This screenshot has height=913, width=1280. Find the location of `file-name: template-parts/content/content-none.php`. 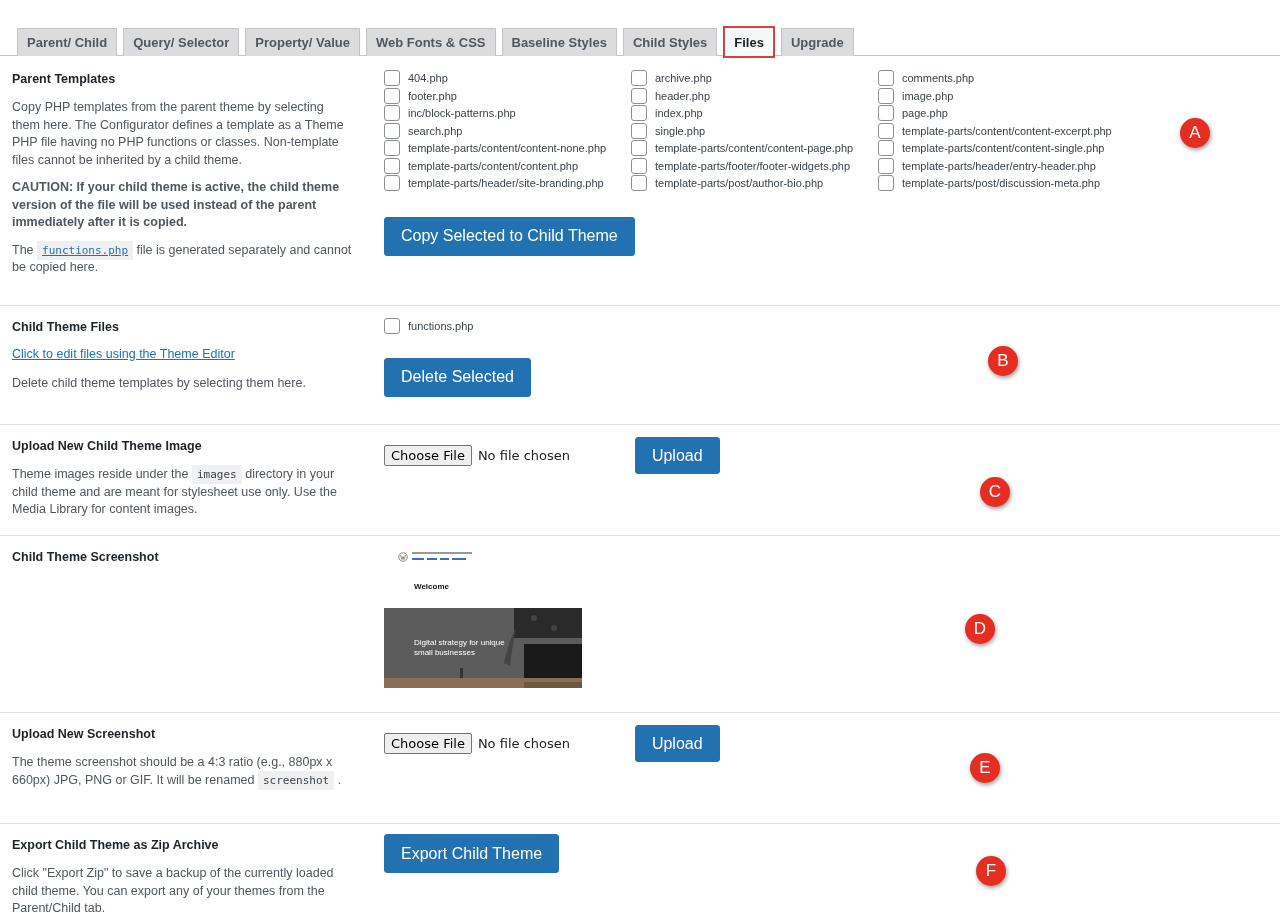

file-name: template-parts/content/content-none.php is located at coordinates (507, 148).